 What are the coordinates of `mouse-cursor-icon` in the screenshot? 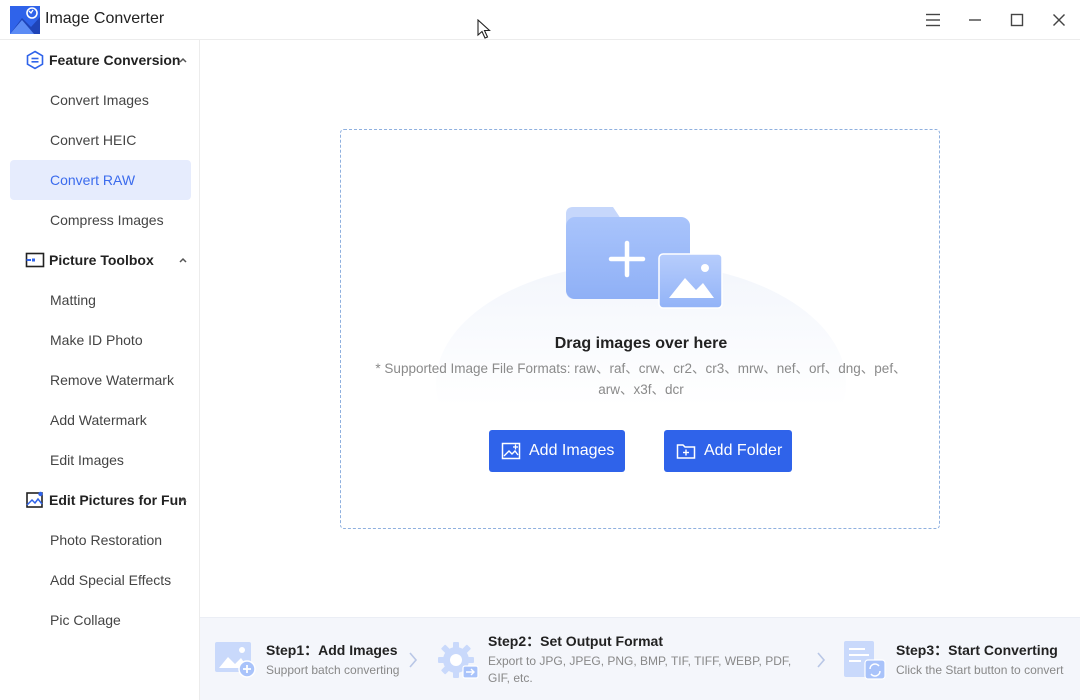 It's located at (484, 29).